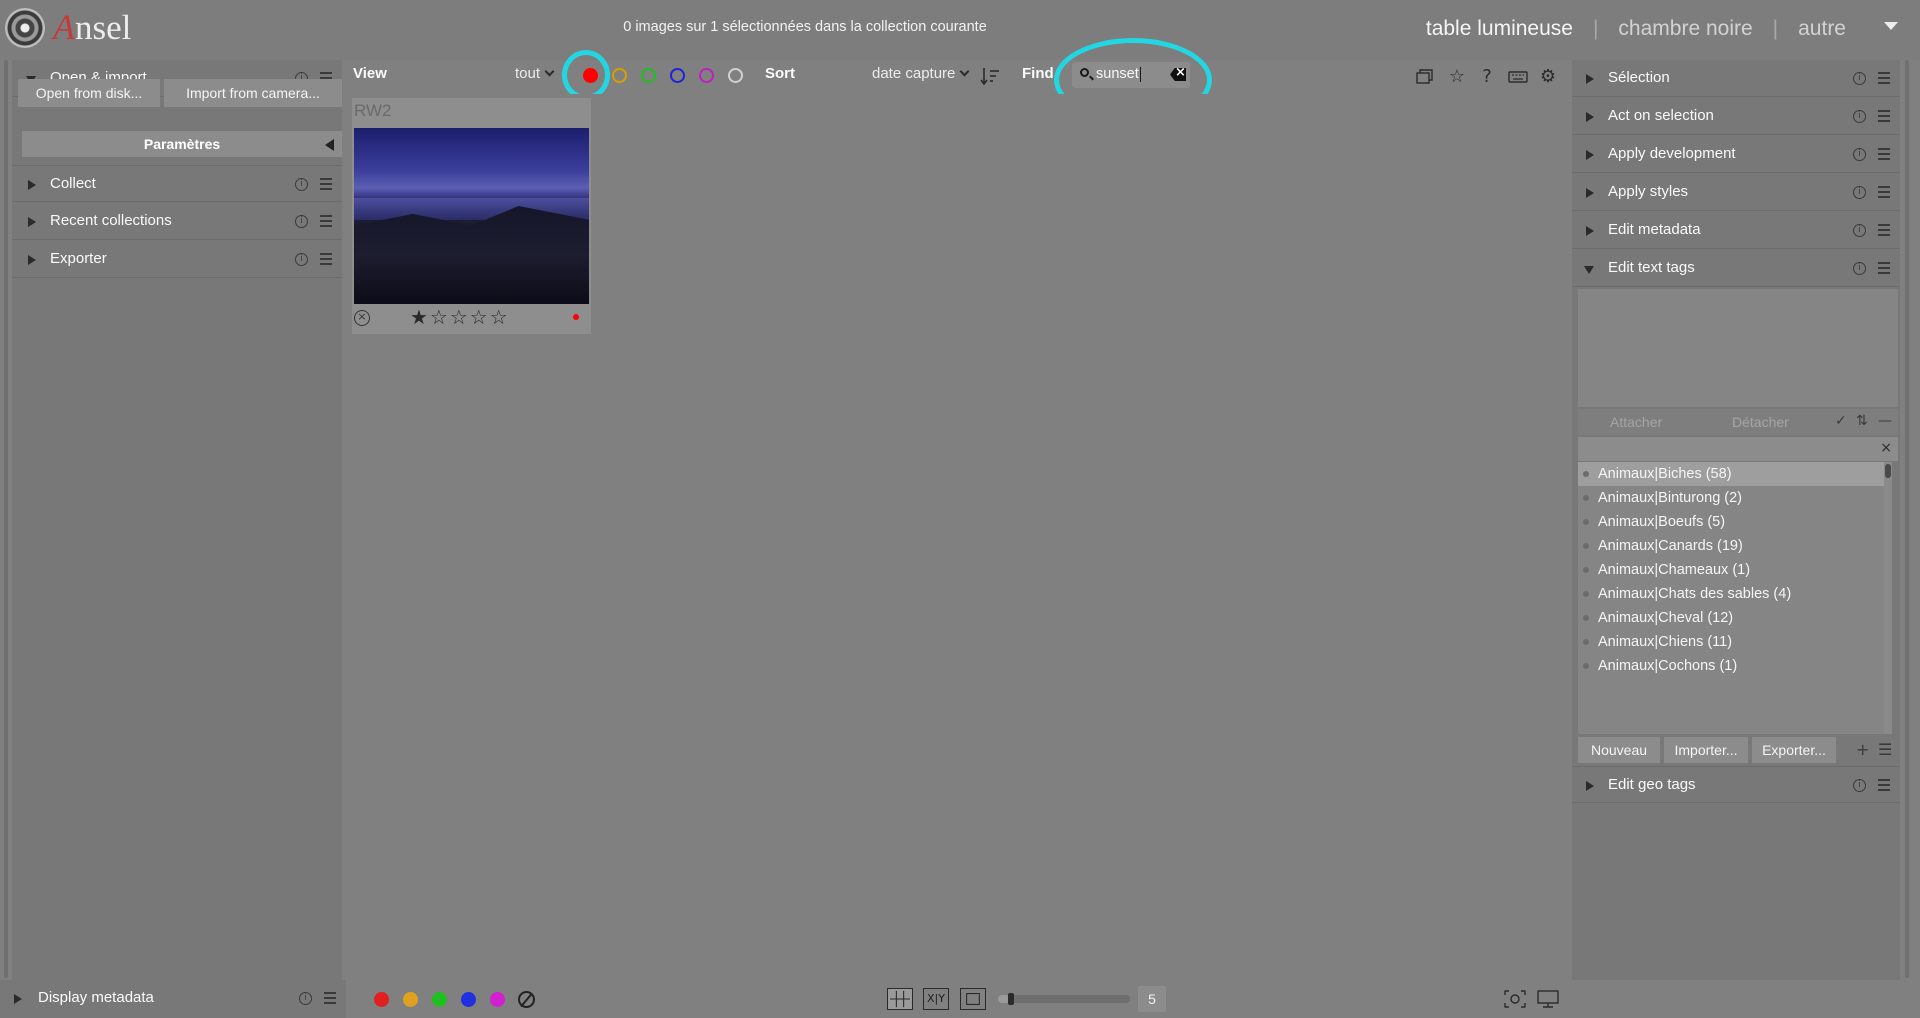 Image resolution: width=1920 pixels, height=1018 pixels. What do you see at coordinates (1888, 471) in the screenshot?
I see `scrollbar-thumb` at bounding box center [1888, 471].